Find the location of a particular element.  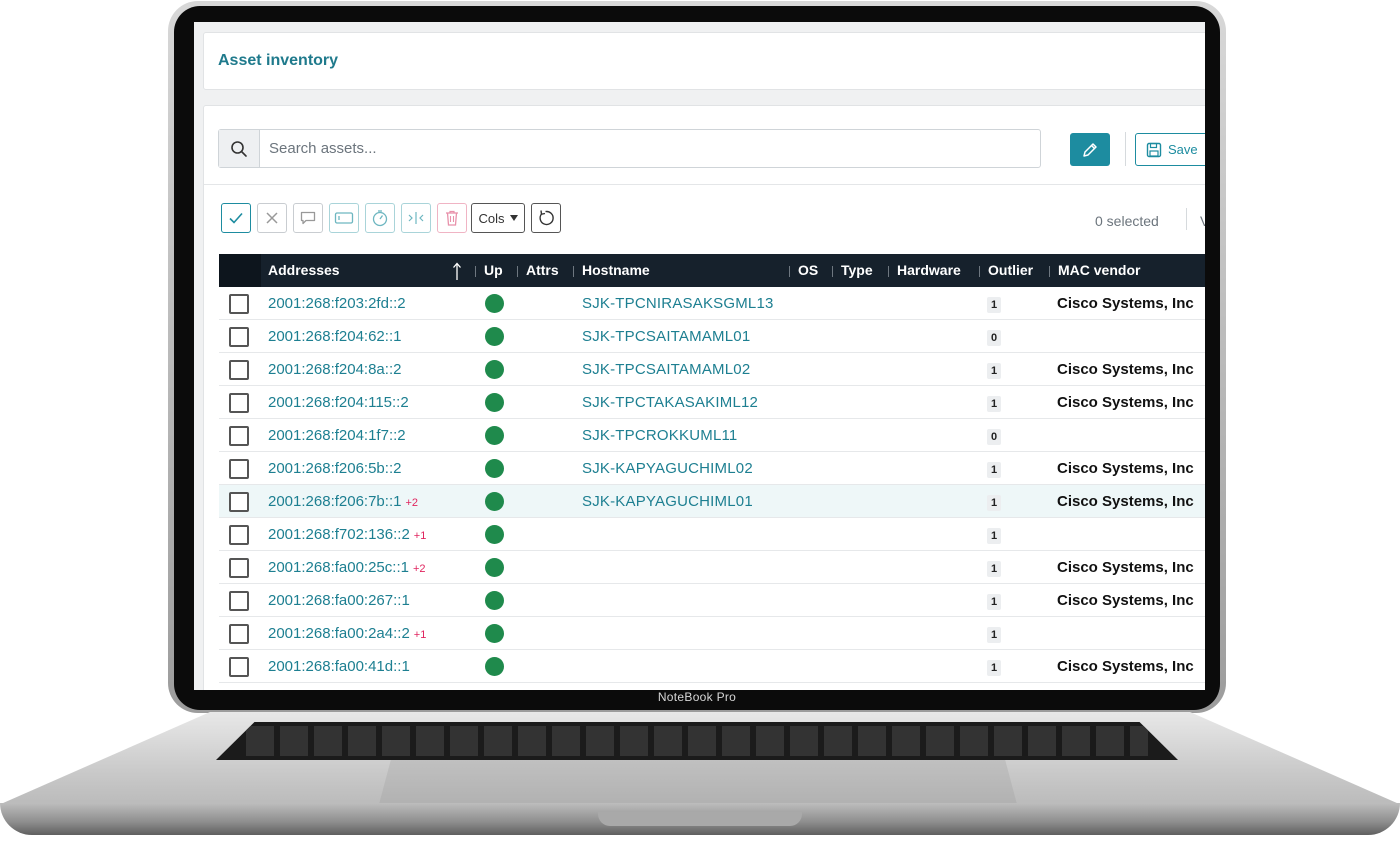

address-link: 2001:268:fa00:25c::1 +2 is located at coordinates (347, 567).